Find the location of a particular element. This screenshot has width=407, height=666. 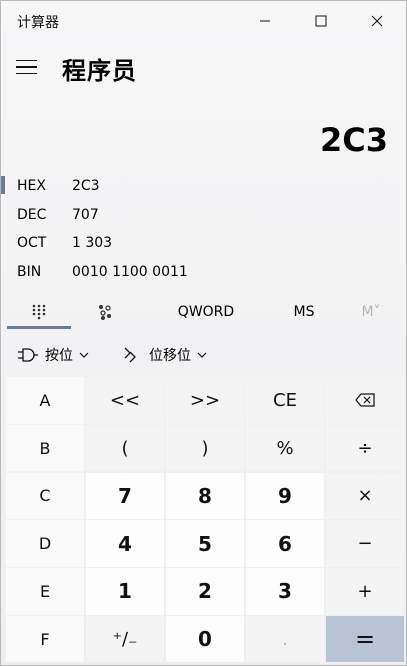

bit-shift-icon is located at coordinates (130, 355).